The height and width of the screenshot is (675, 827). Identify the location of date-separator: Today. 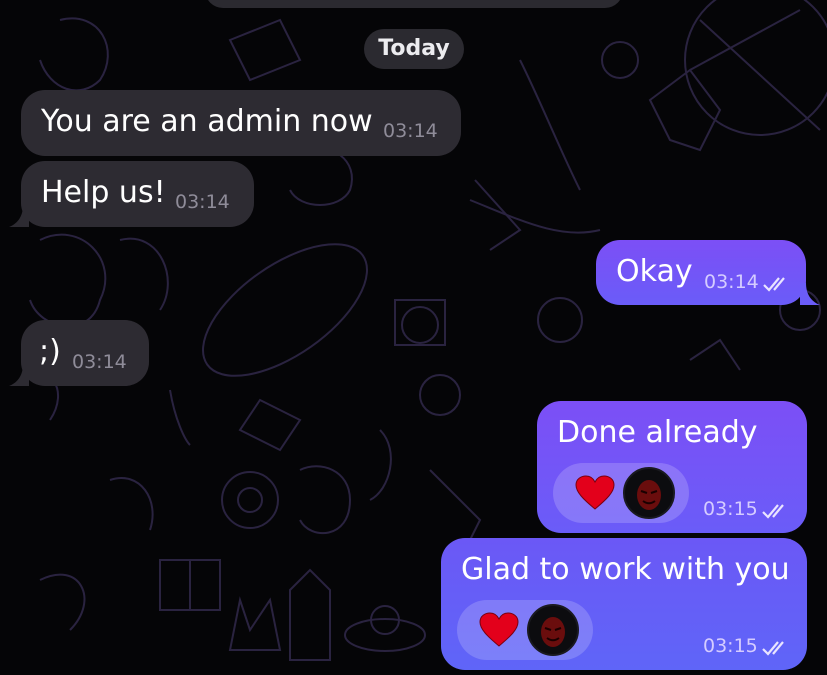
(414, 49).